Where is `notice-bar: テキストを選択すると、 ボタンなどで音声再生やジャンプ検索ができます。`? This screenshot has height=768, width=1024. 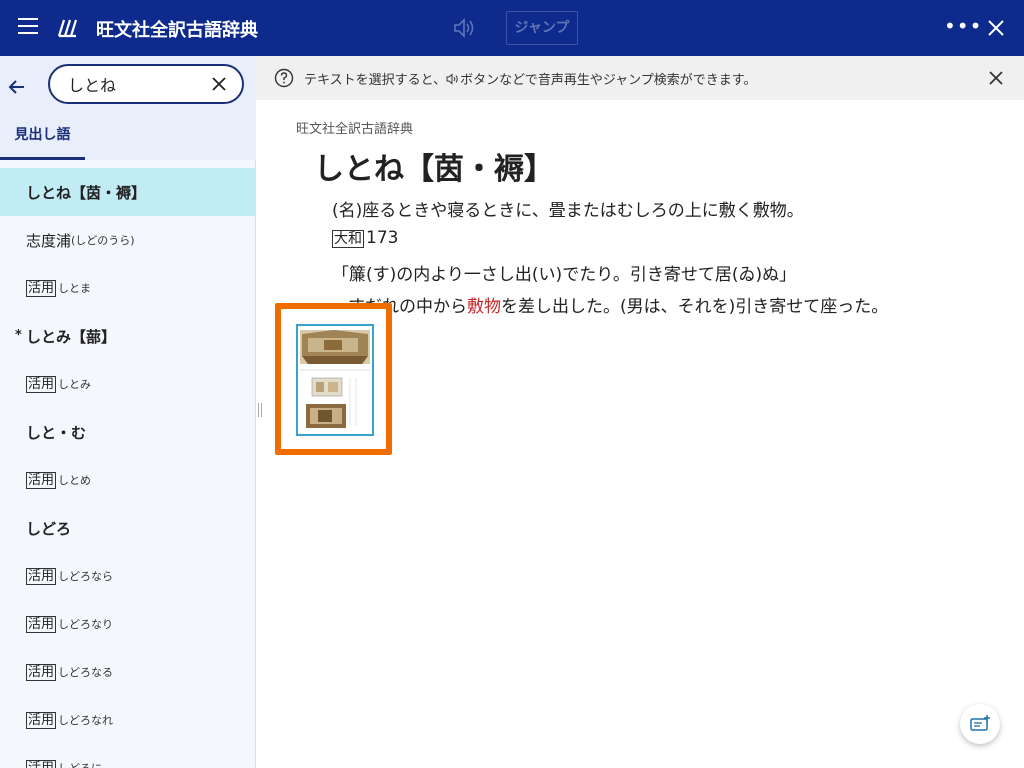 notice-bar: テキストを選択すると、 ボタンなどで音声再生やジャンプ検索ができます。 is located at coordinates (640, 78).